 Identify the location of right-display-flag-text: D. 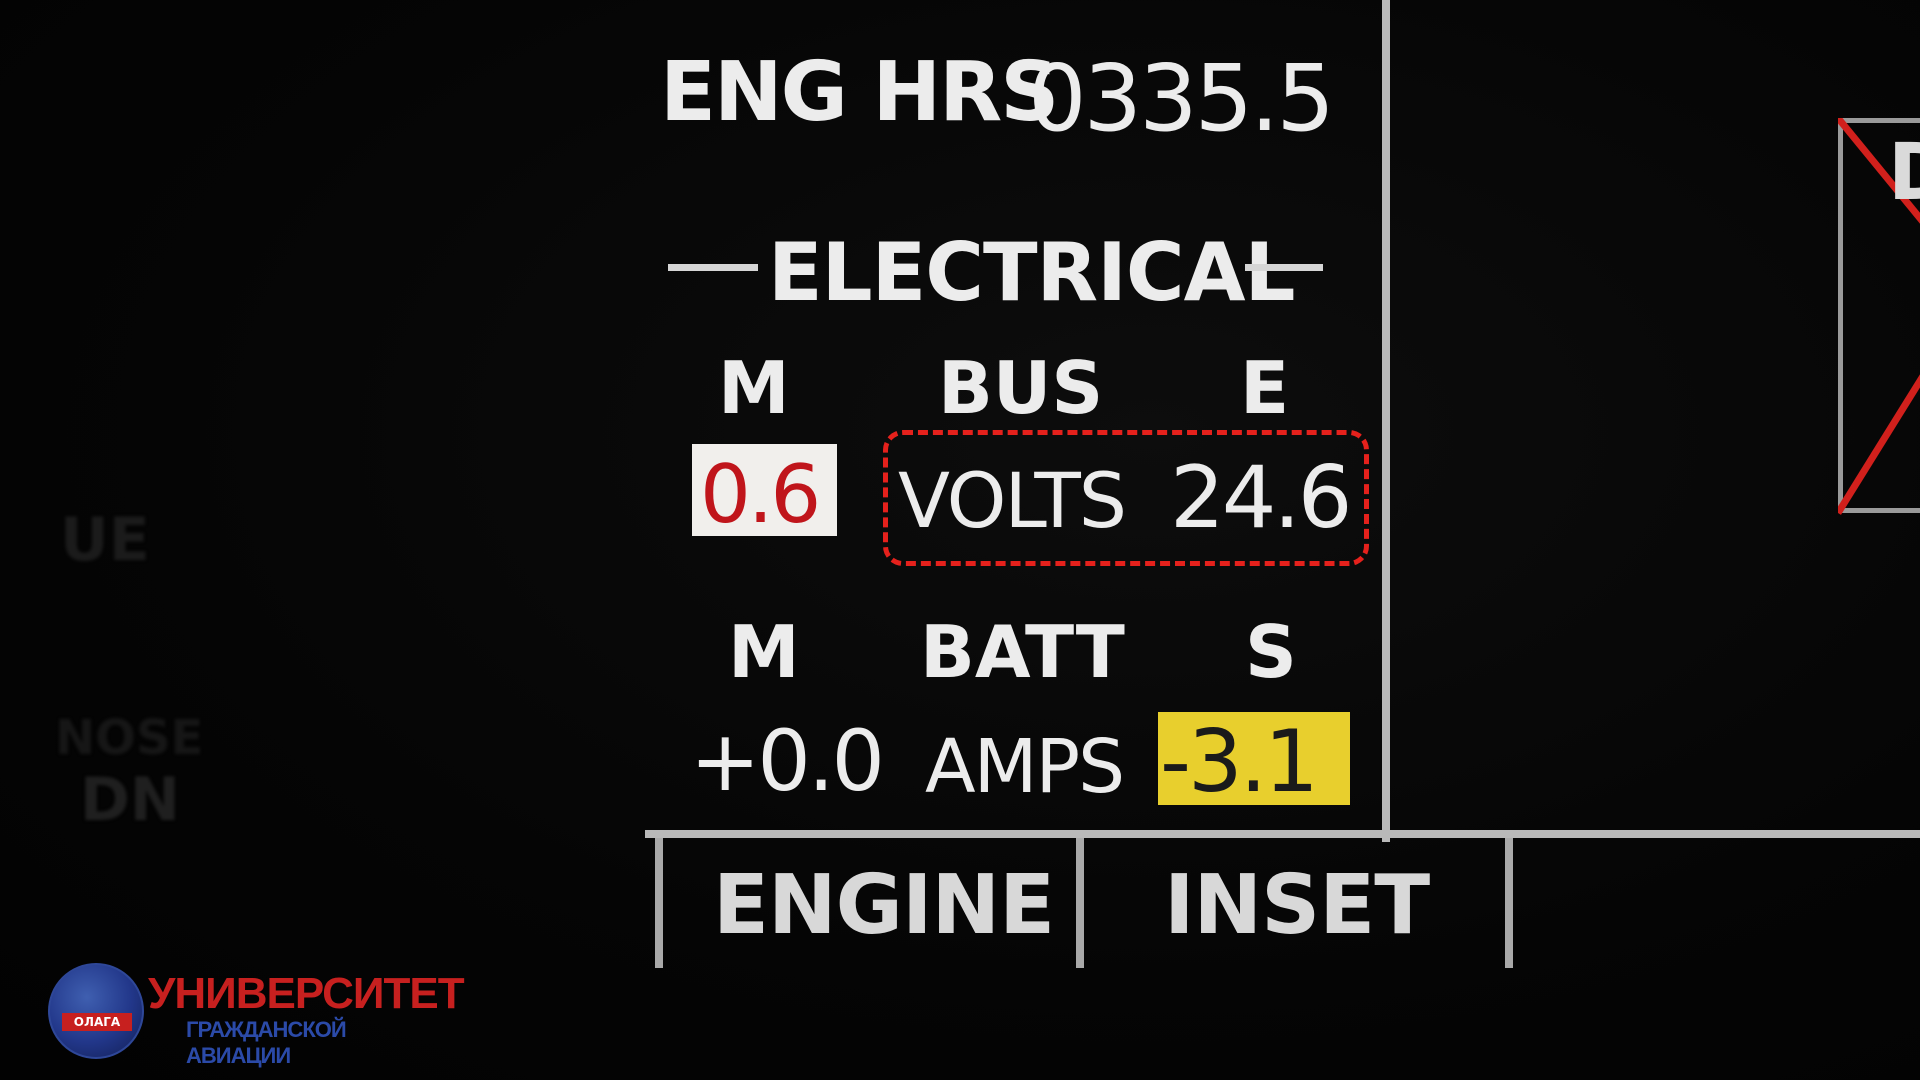
(1904, 173).